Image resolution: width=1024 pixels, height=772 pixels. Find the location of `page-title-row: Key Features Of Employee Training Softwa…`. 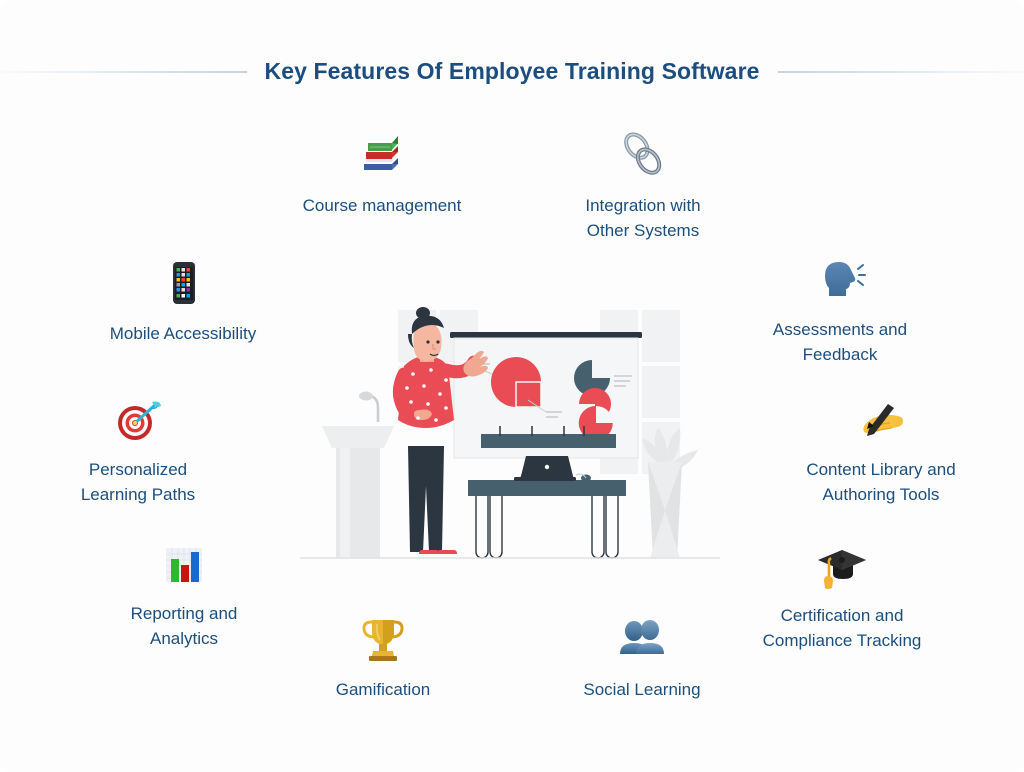

page-title-row: Key Features Of Employee Training Softwa… is located at coordinates (512, 71).